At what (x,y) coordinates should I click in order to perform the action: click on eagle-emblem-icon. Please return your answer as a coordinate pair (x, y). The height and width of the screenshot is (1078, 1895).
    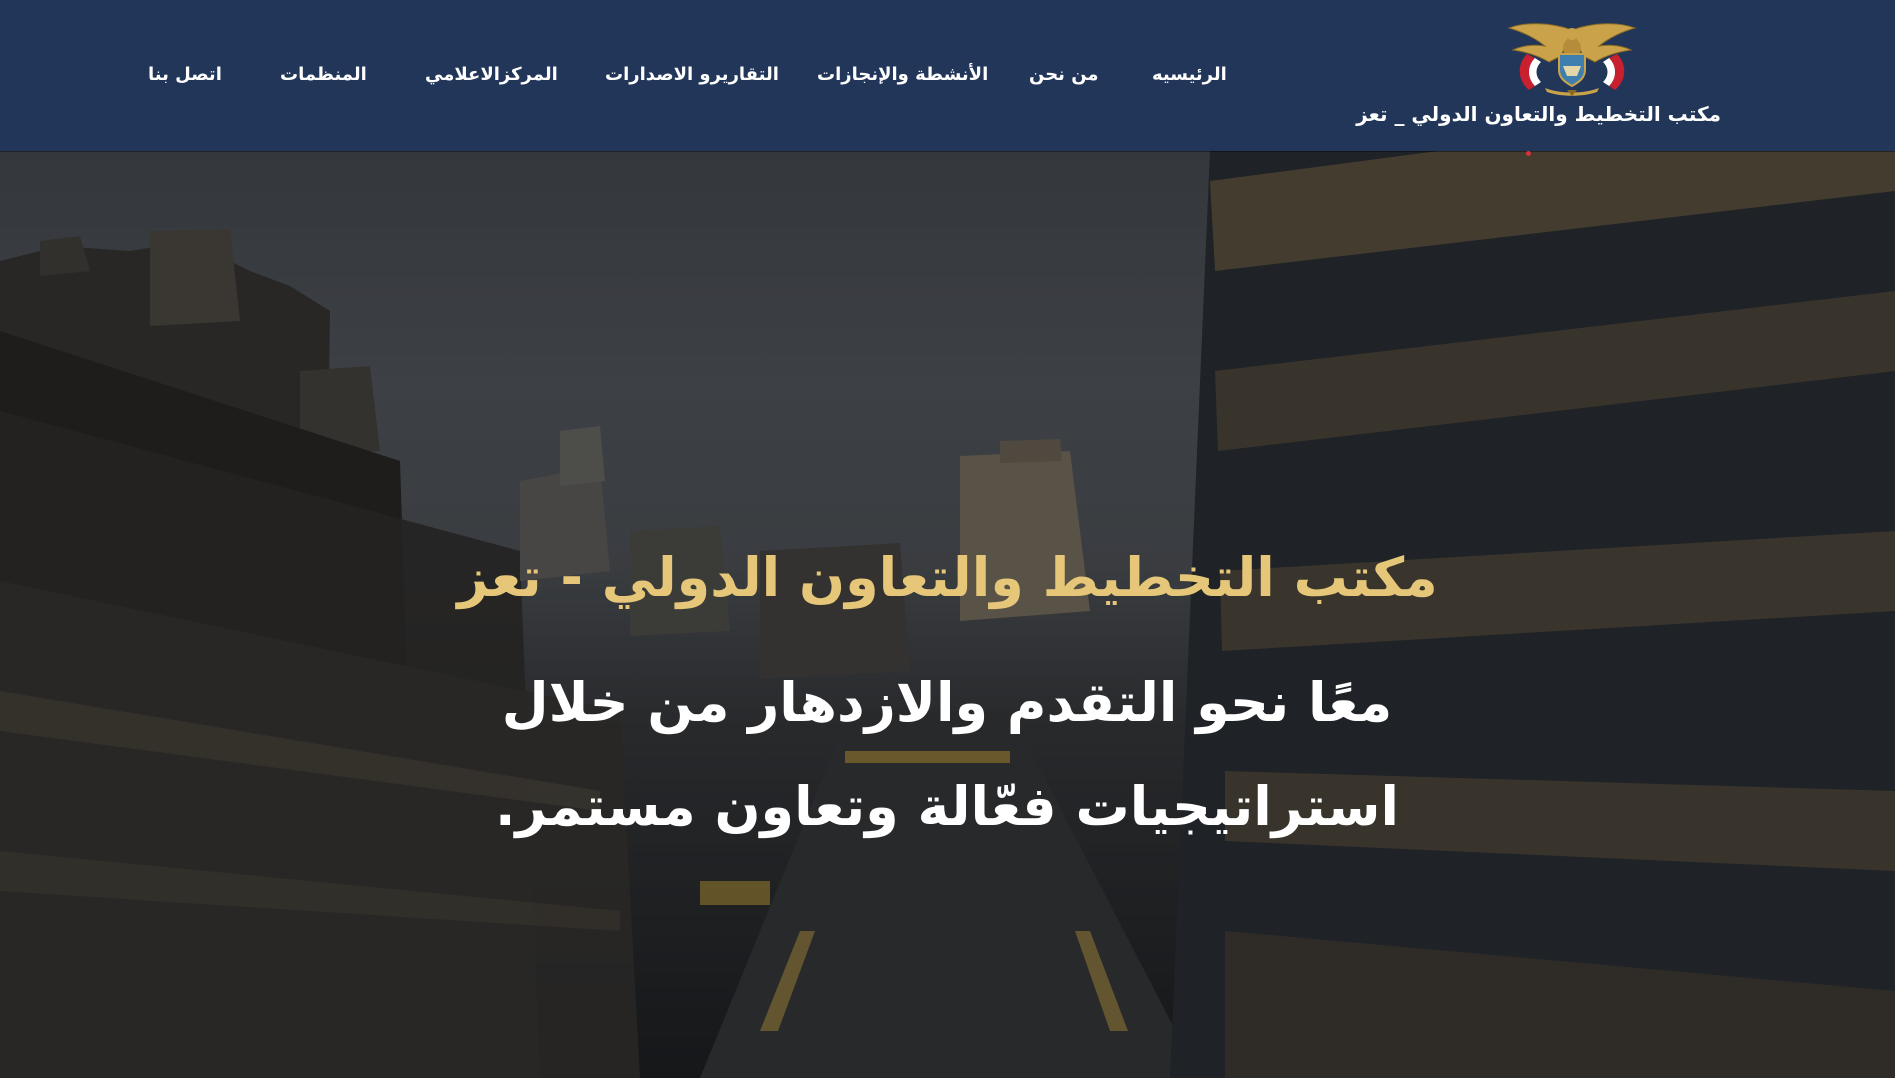
    Looking at the image, I should click on (1572, 59).